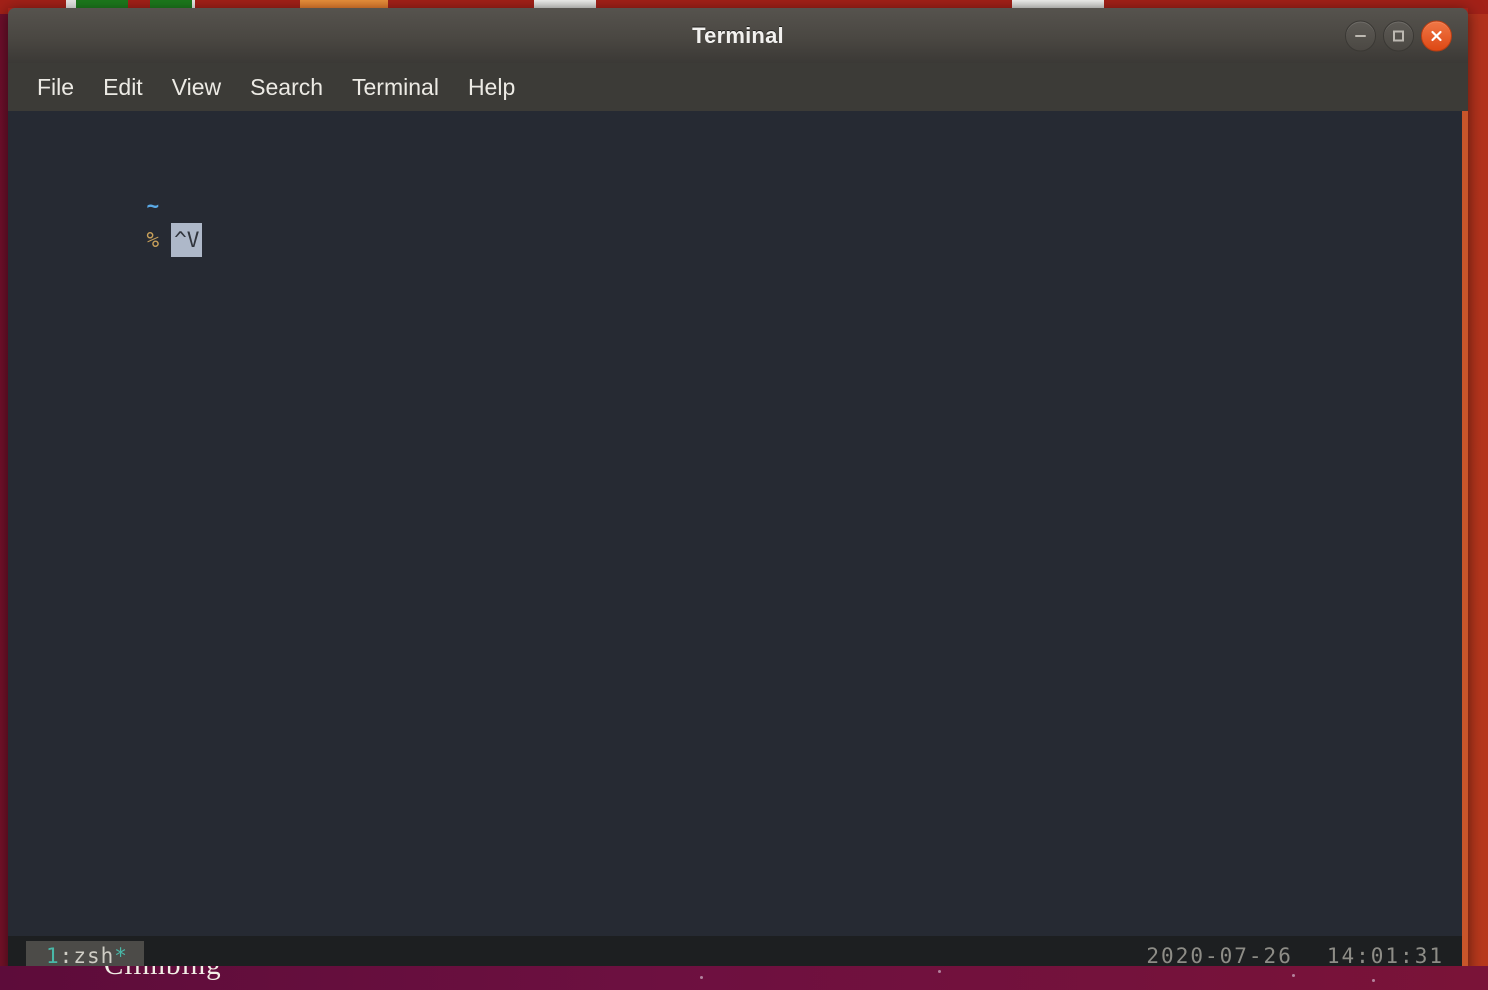 Image resolution: width=1488 pixels, height=990 pixels. I want to click on maximize-button, so click(1398, 35).